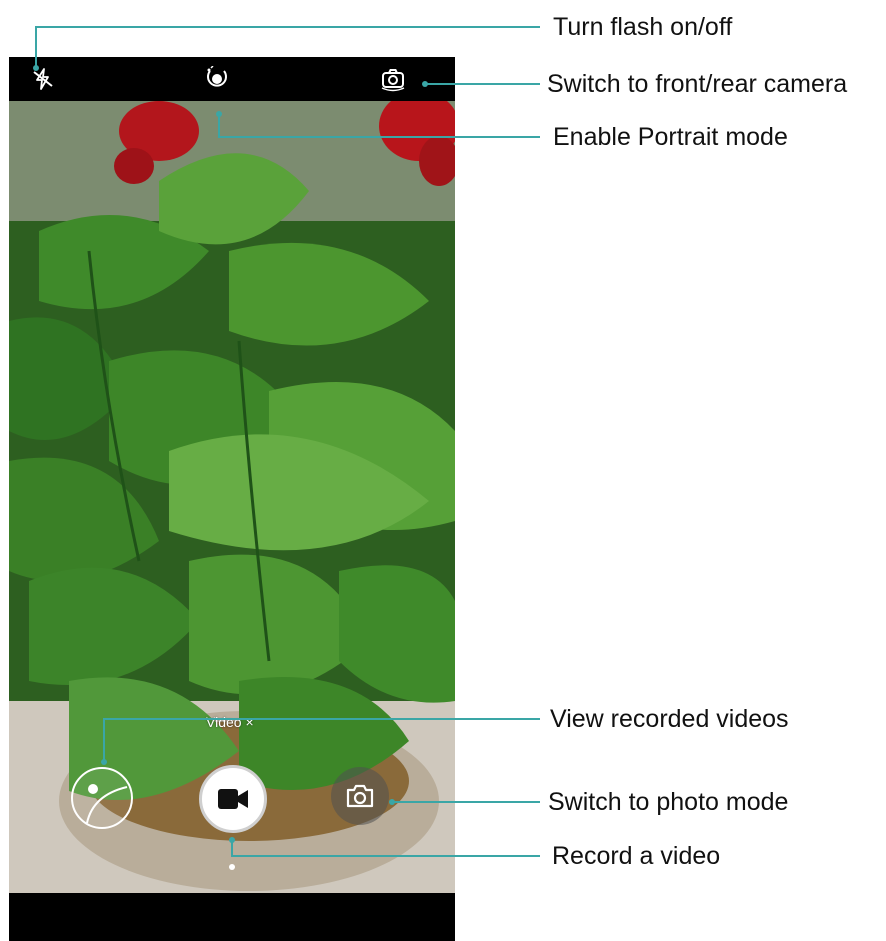  I want to click on callout-view-videos: View recorded videos, so click(669, 719).